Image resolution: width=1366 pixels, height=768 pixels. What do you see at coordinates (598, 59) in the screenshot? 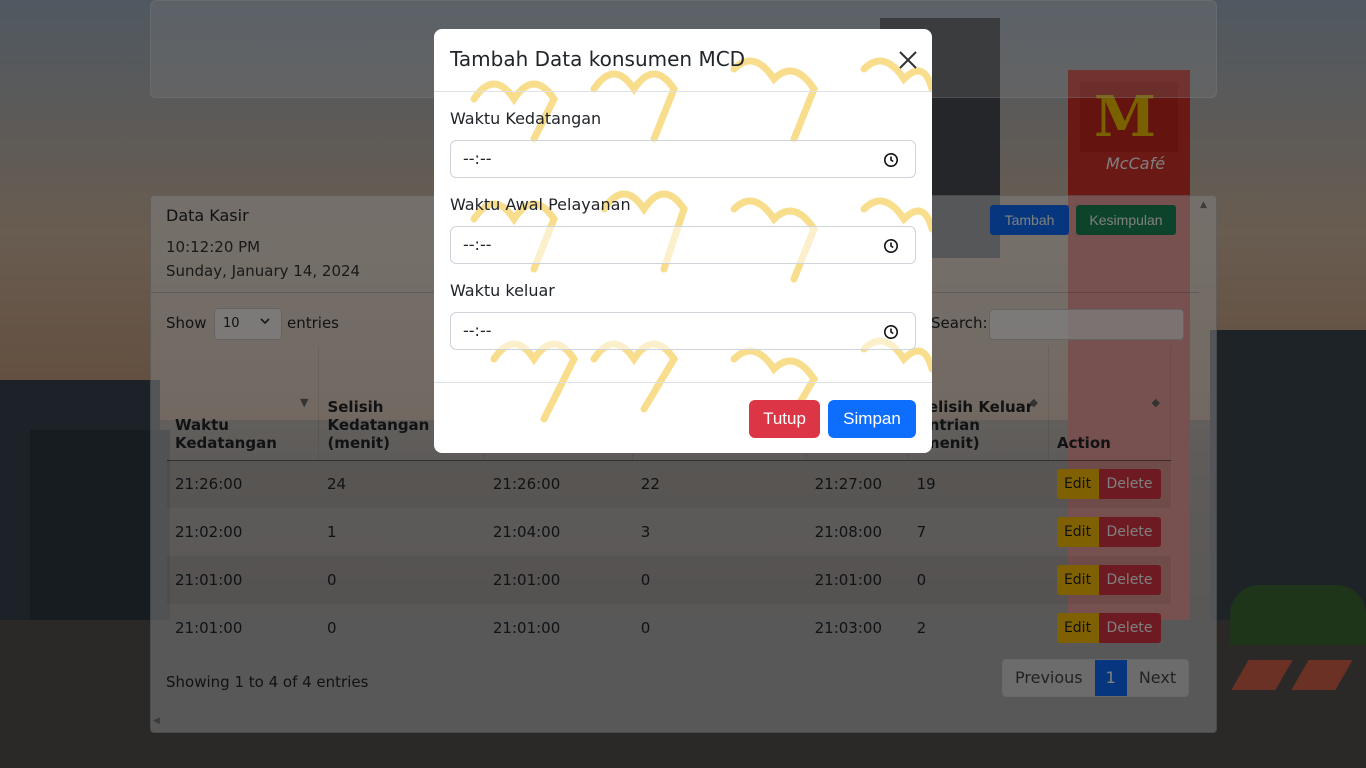
I see `modal-title: Tambah Data konsumen MCD` at bounding box center [598, 59].